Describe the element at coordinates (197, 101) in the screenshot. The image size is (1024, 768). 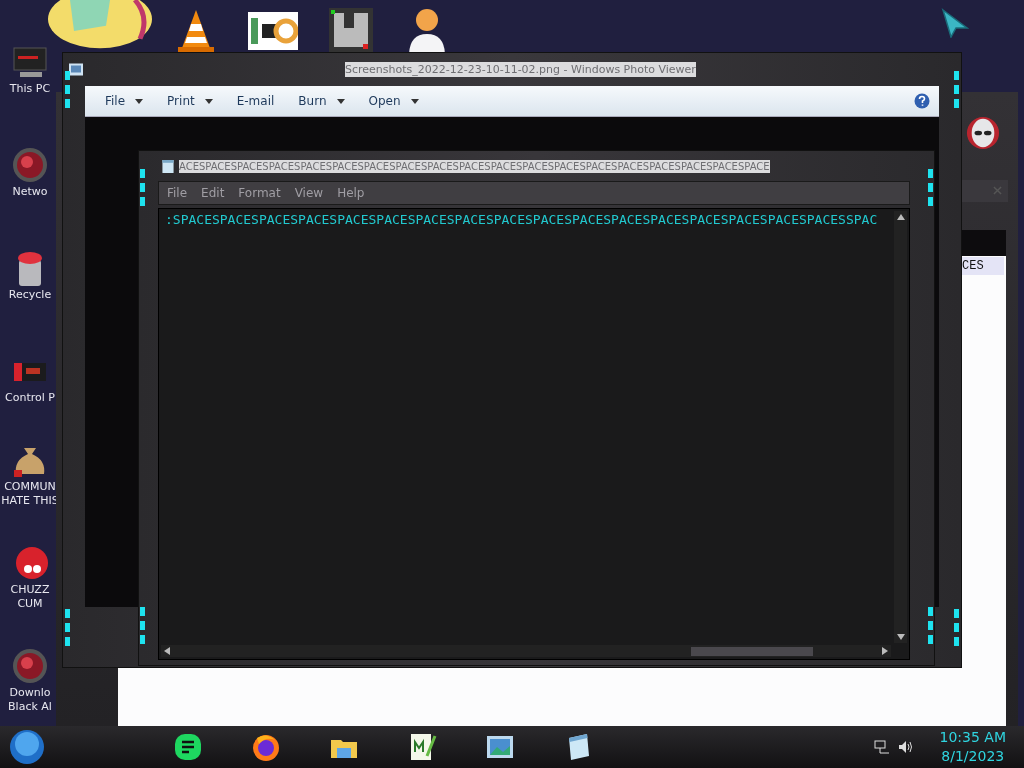
I see `toolbar-menu-button: Print` at that location.